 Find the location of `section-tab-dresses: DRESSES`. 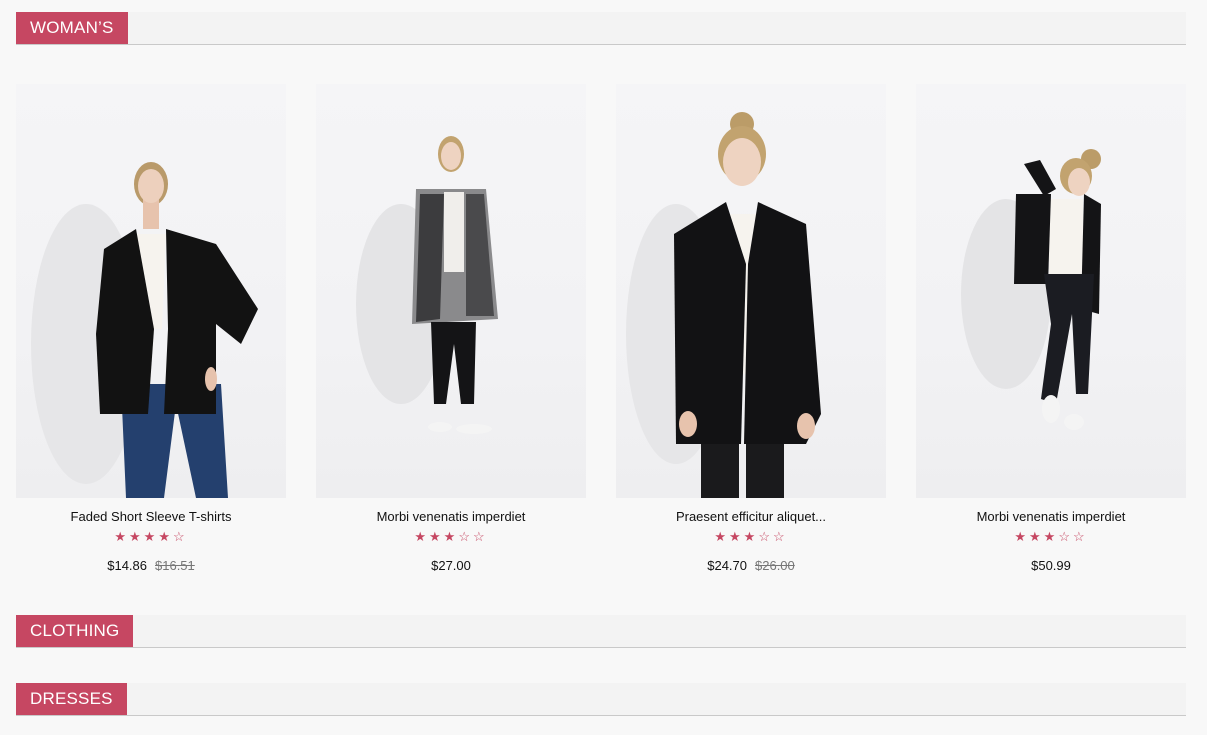

section-tab-dresses: DRESSES is located at coordinates (71, 699).